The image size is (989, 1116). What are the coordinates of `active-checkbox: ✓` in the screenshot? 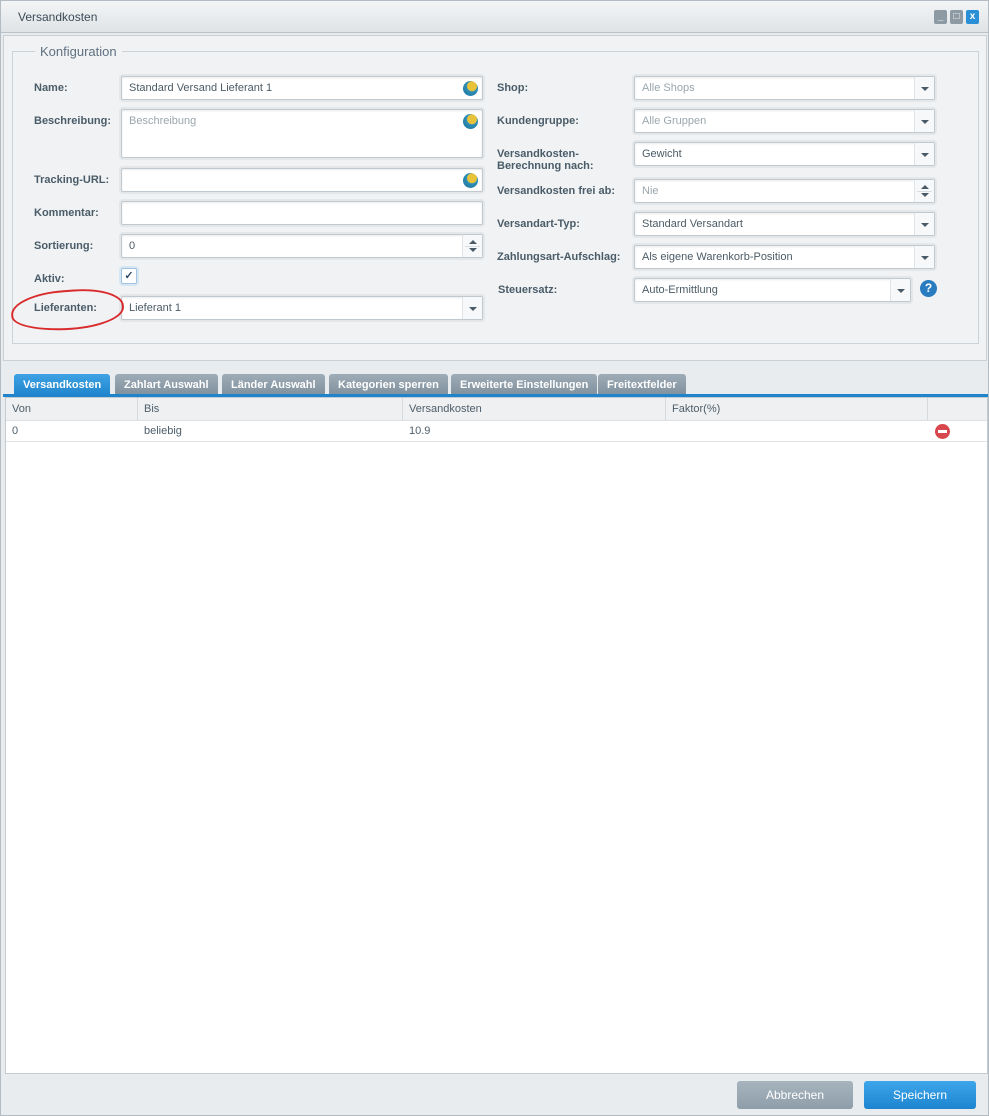 It's located at (129, 276).